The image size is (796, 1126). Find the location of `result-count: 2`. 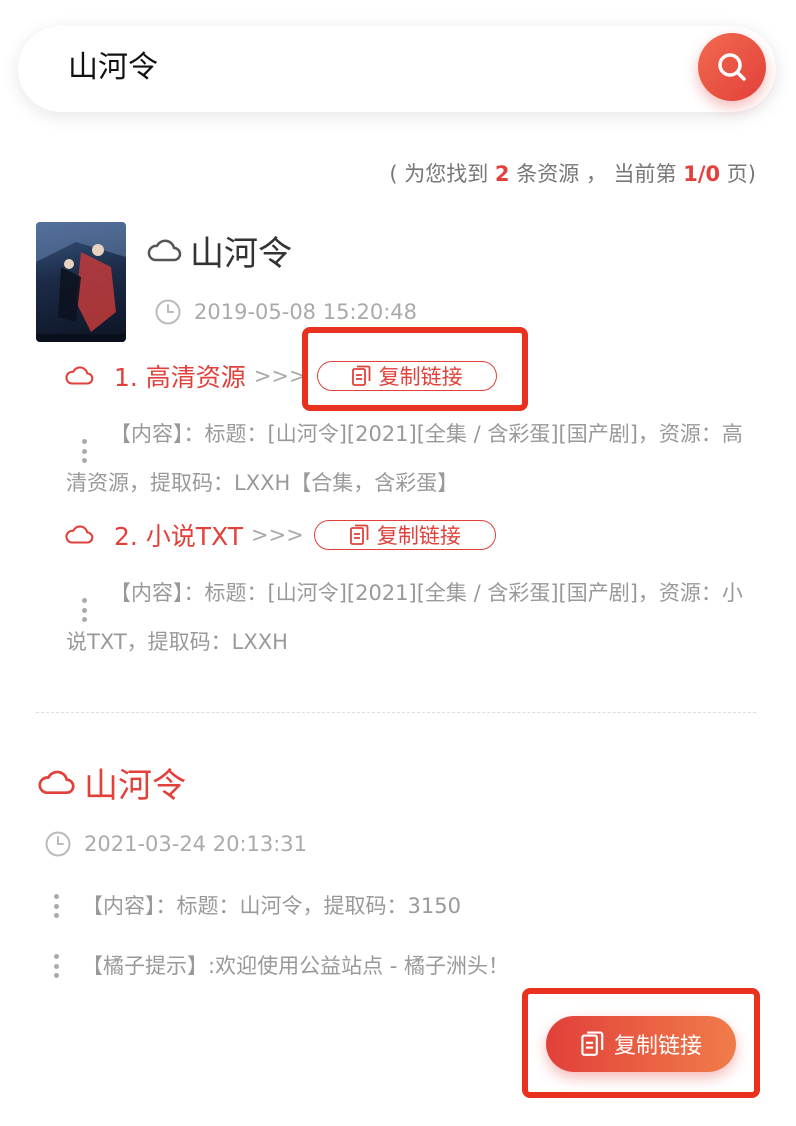

result-count: 2 is located at coordinates (502, 174).